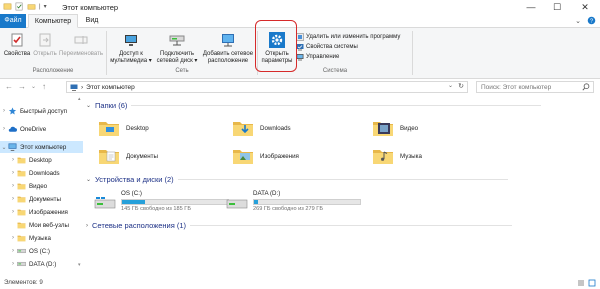 The image size is (600, 289). What do you see at coordinates (53, 21) in the screenshot?
I see `tab-computer: Компьютер` at bounding box center [53, 21].